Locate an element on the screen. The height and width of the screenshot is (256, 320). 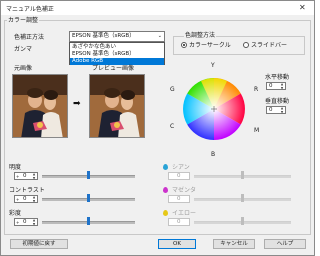
saturation-slider-thumb is located at coordinates (88, 221).